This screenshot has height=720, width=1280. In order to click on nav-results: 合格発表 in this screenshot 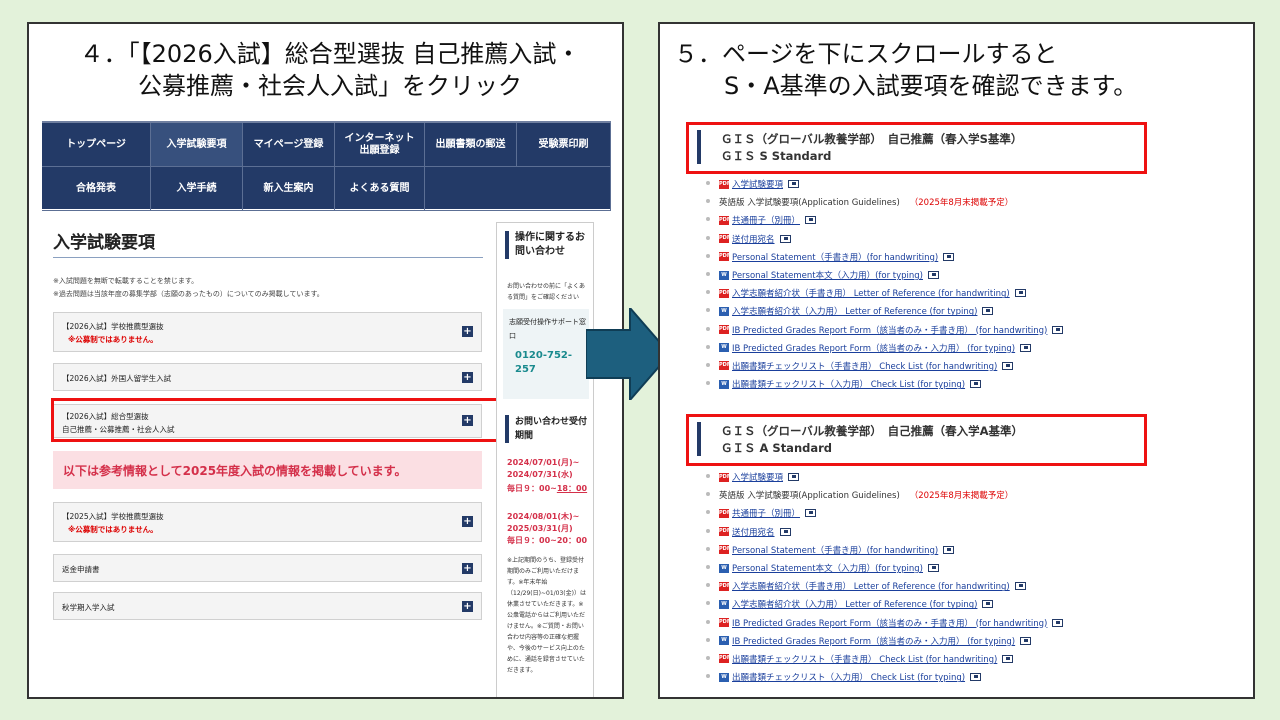, I will do `click(96, 189)`.